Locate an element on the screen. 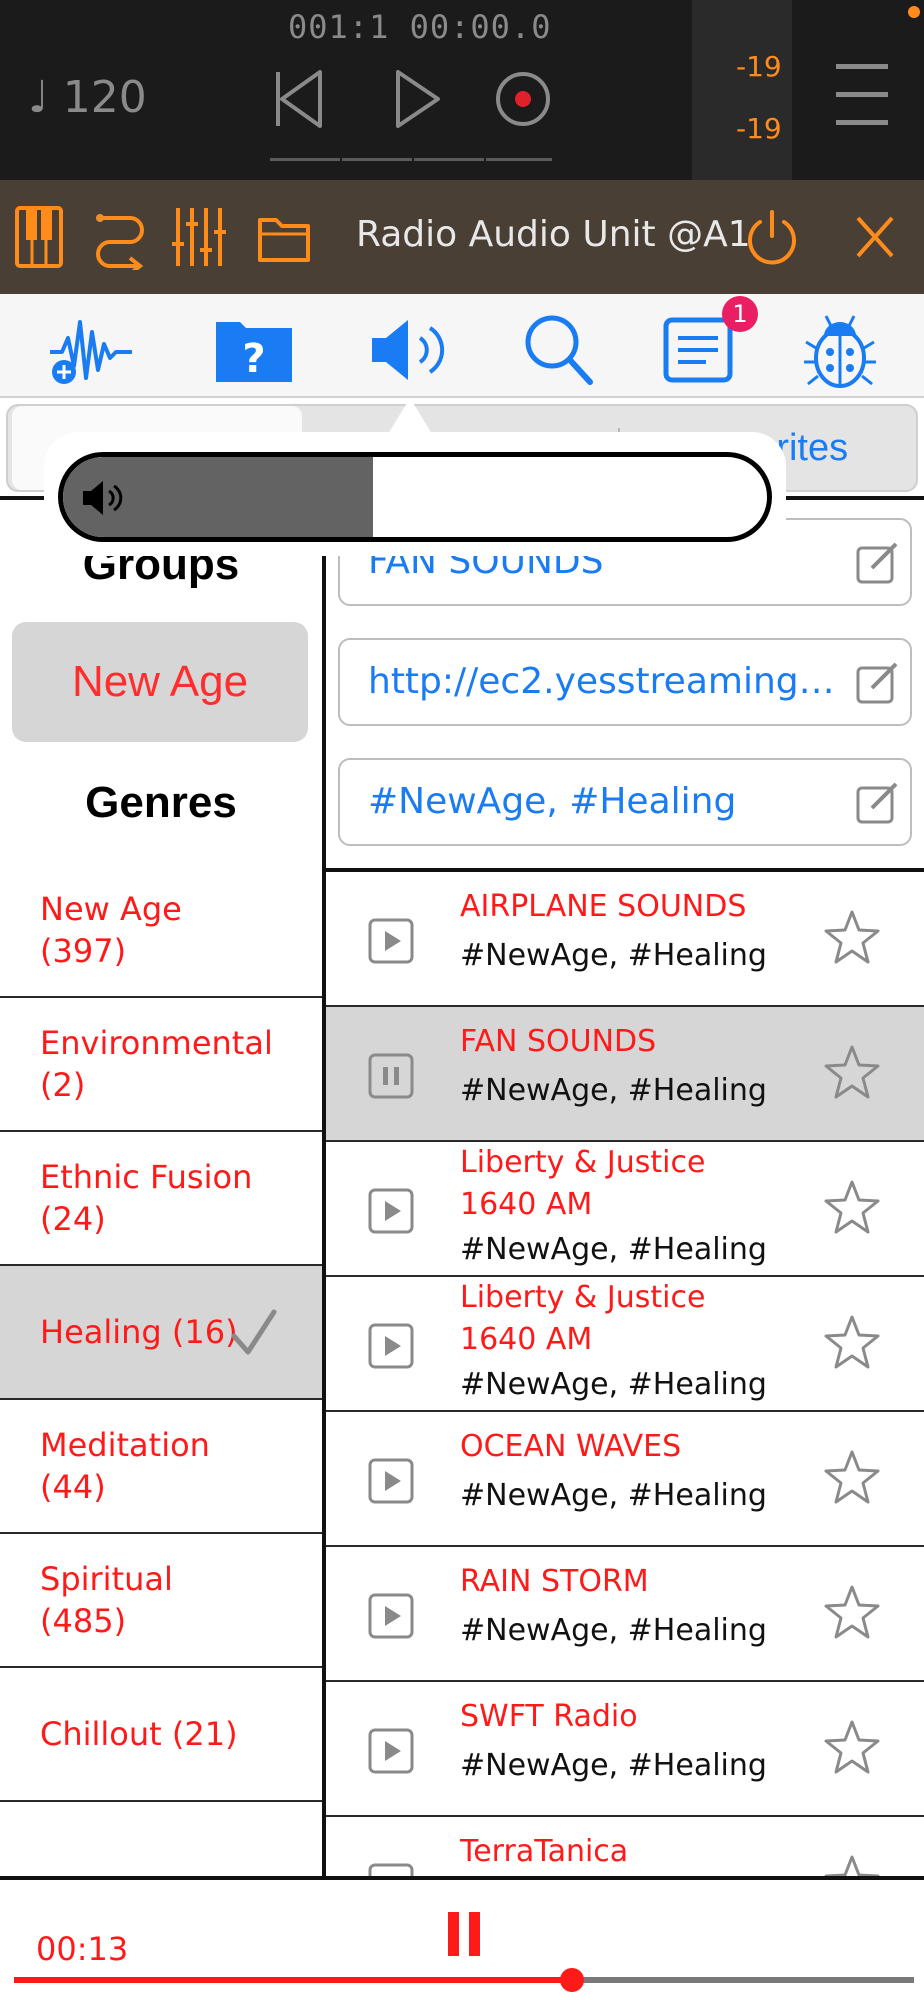 This screenshot has width=924, height=2000. bug-icon is located at coordinates (840, 351).